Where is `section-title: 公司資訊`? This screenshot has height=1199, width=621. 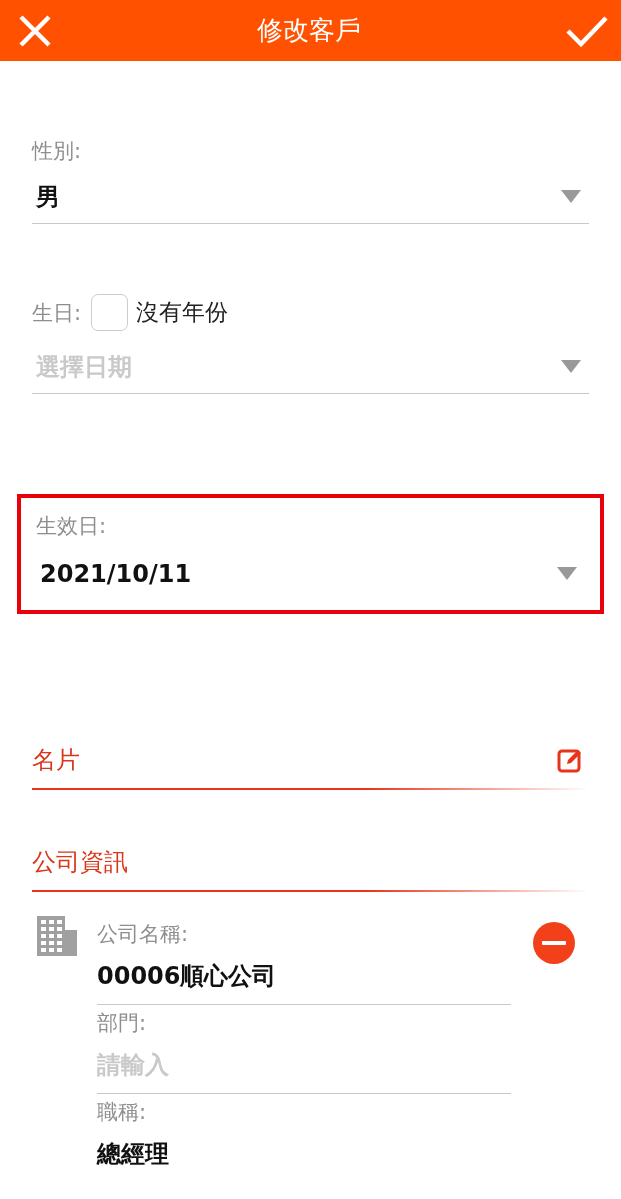 section-title: 公司資訊 is located at coordinates (80, 862).